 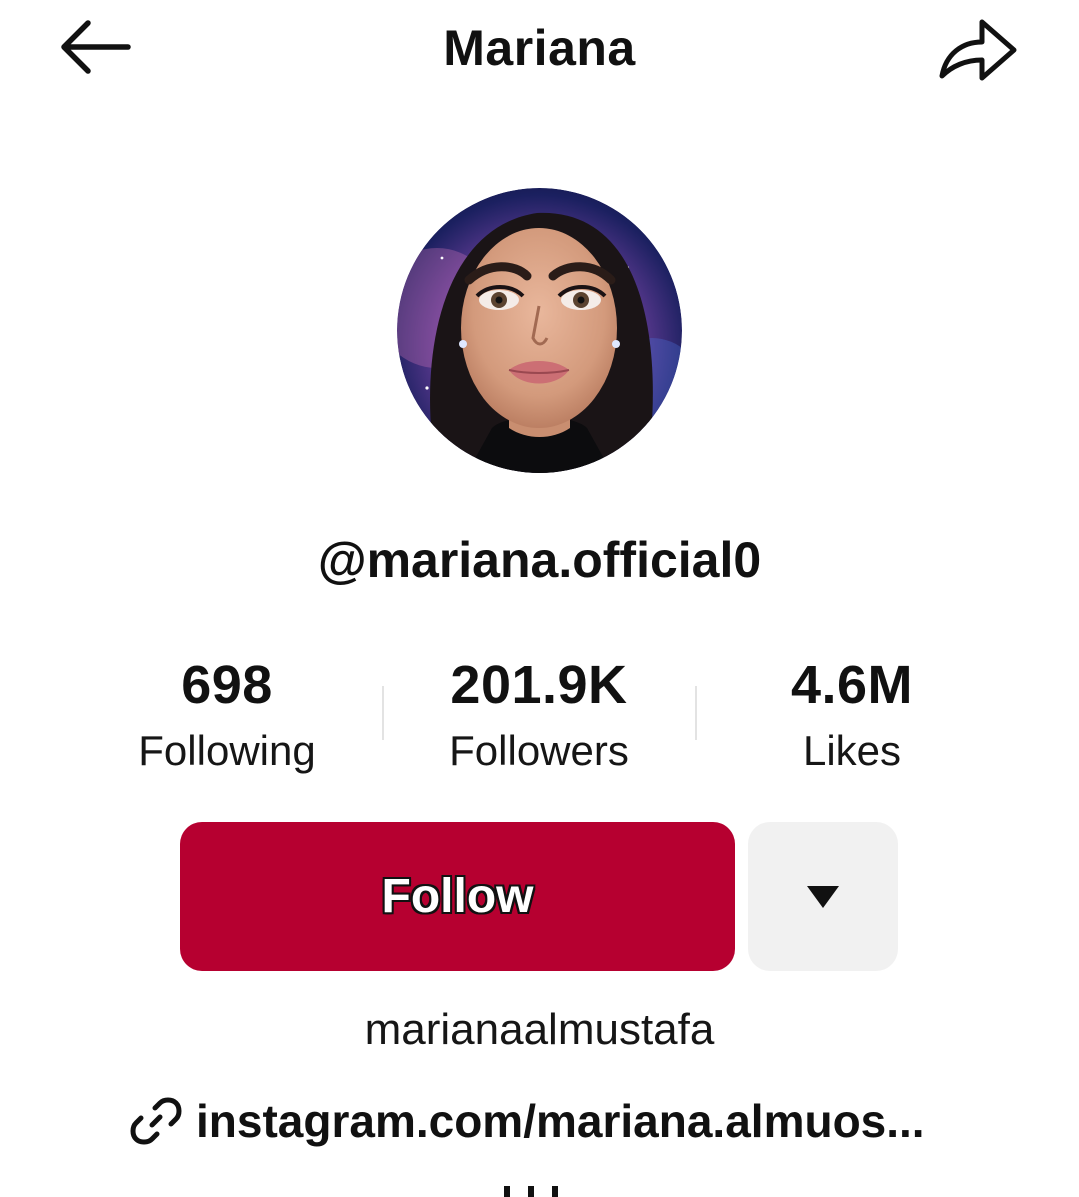 I want to click on caret-down-icon, so click(x=823, y=896).